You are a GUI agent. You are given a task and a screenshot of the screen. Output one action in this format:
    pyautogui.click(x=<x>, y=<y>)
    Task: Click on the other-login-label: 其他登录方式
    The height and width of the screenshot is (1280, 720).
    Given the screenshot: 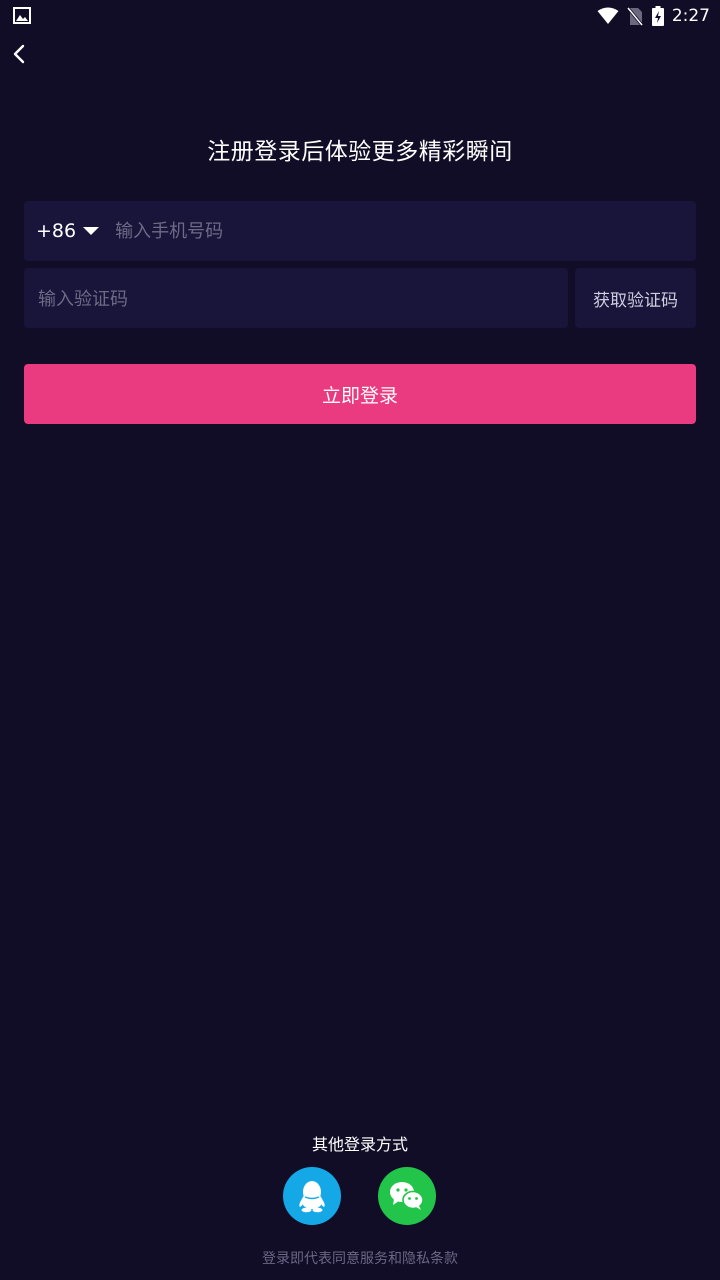 What is the action you would take?
    pyautogui.click(x=359, y=1144)
    